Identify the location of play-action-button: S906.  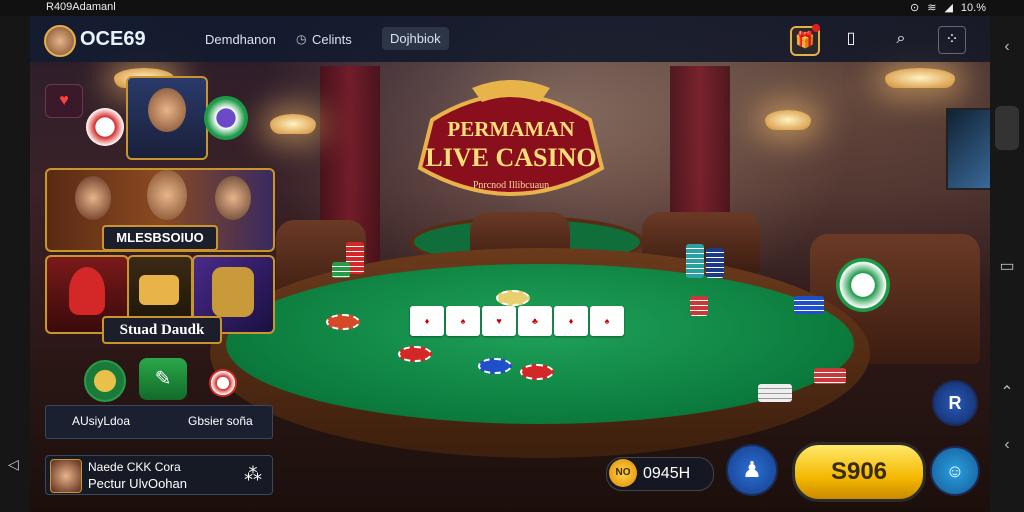
(859, 472).